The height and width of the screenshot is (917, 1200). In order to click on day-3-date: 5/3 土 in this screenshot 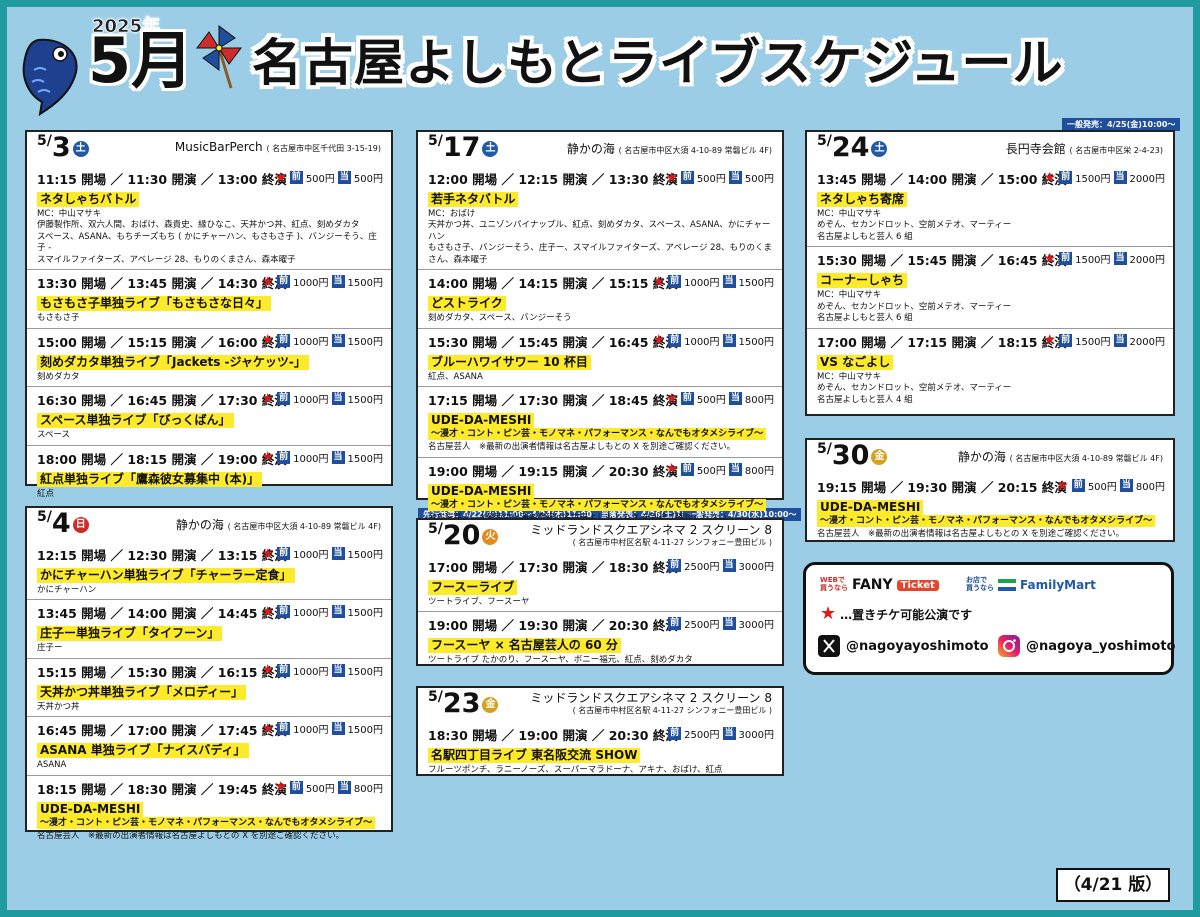, I will do `click(63, 147)`.